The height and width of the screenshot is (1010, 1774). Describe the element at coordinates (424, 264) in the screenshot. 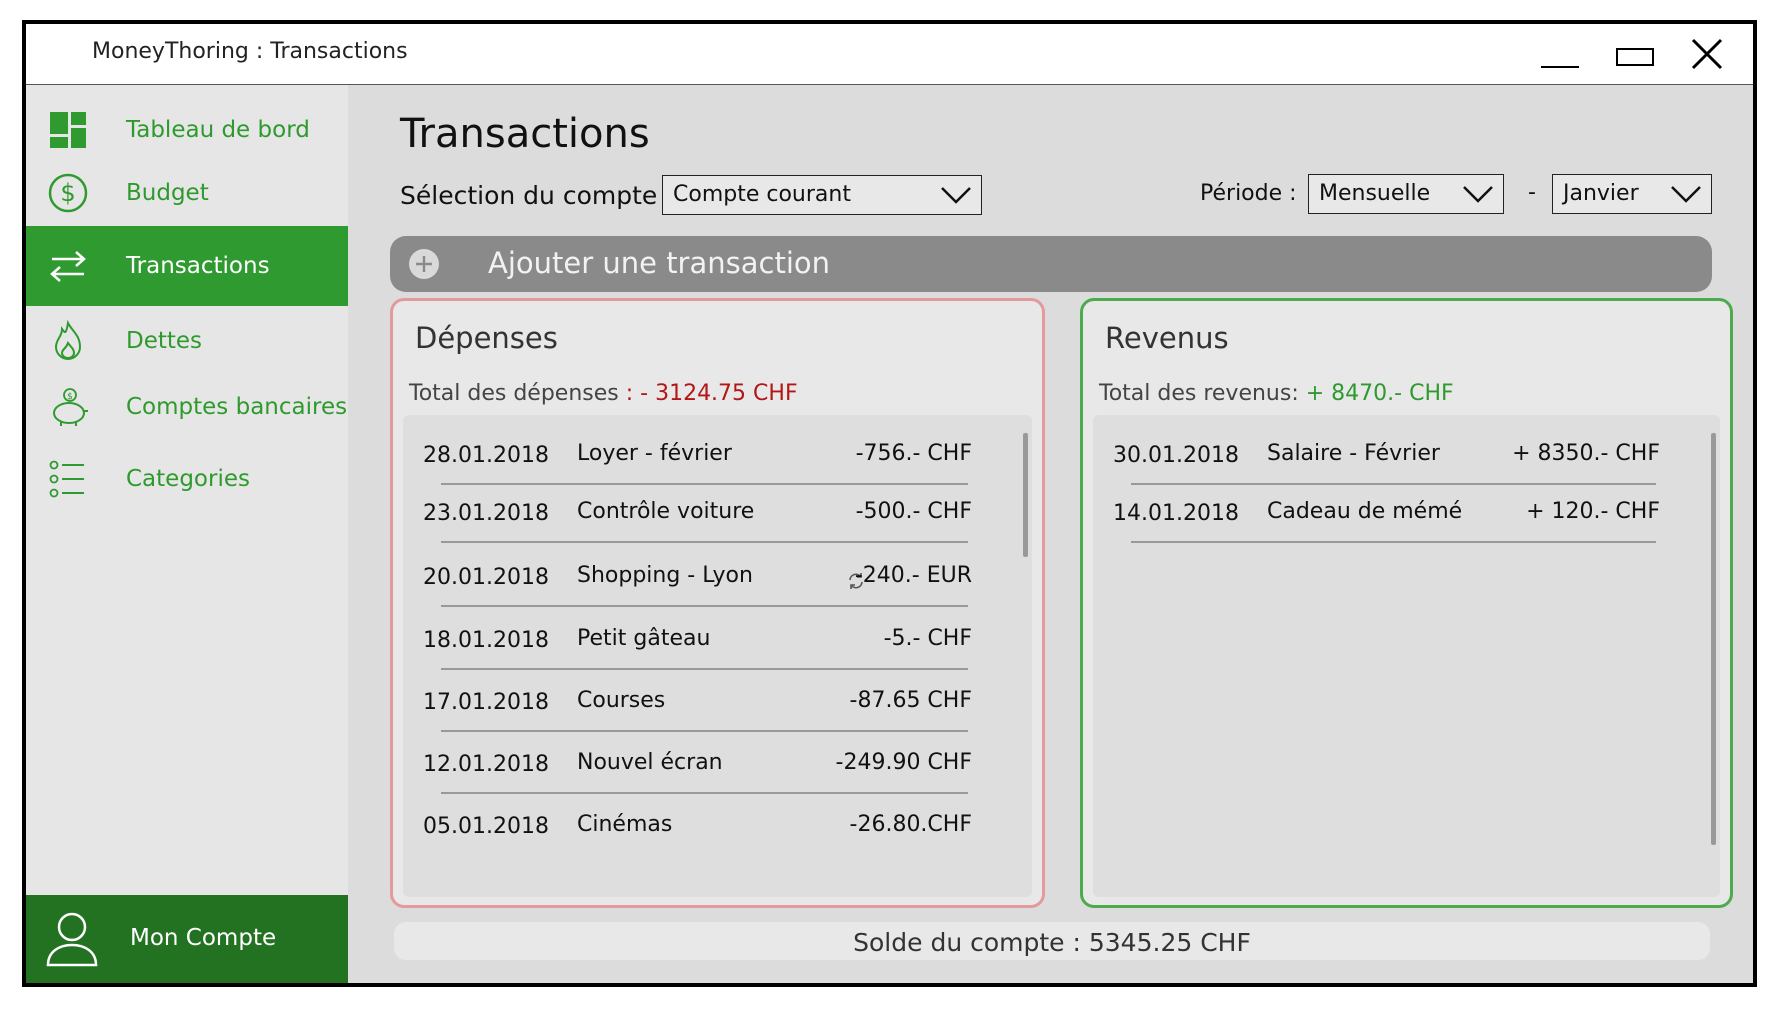

I see `plus-circle-icon` at that location.